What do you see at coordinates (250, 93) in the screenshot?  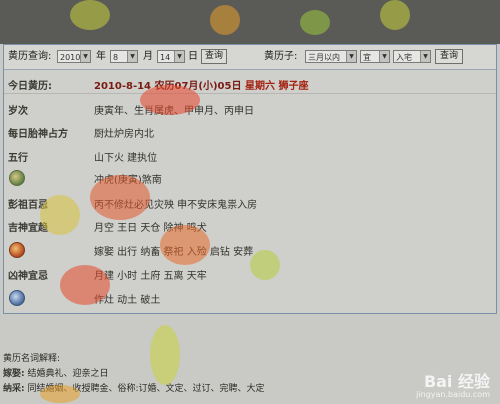 I see `divider` at bounding box center [250, 93].